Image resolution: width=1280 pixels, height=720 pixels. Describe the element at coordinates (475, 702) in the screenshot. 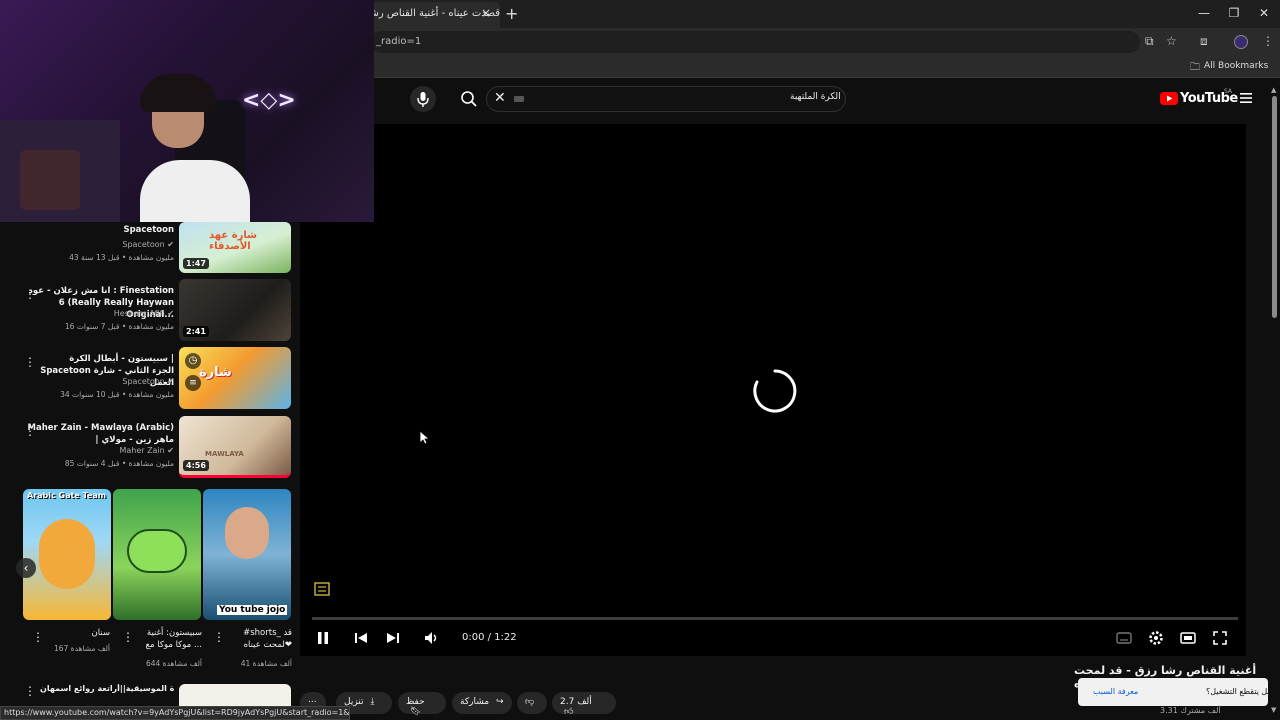

I see `share-label: مشاركة` at that location.